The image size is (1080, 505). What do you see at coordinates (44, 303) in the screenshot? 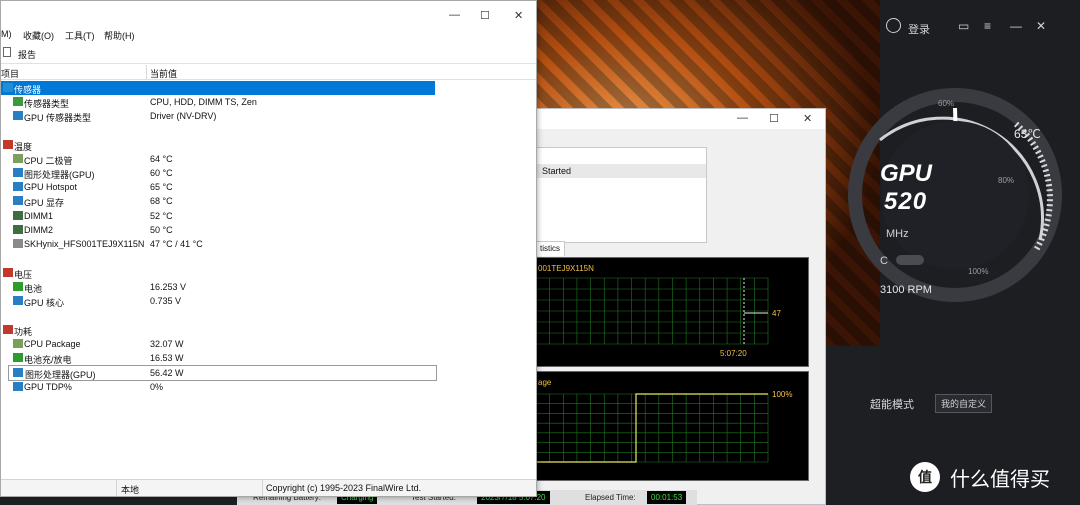
I see `tree-row-label: GPU 核心` at bounding box center [44, 303].